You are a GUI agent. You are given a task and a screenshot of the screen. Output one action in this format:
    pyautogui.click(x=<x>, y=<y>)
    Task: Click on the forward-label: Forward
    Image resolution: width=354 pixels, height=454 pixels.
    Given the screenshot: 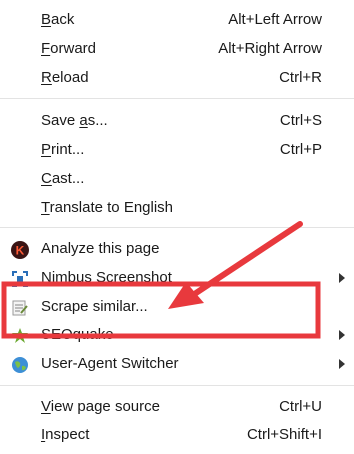 What is the action you would take?
    pyautogui.click(x=69, y=48)
    